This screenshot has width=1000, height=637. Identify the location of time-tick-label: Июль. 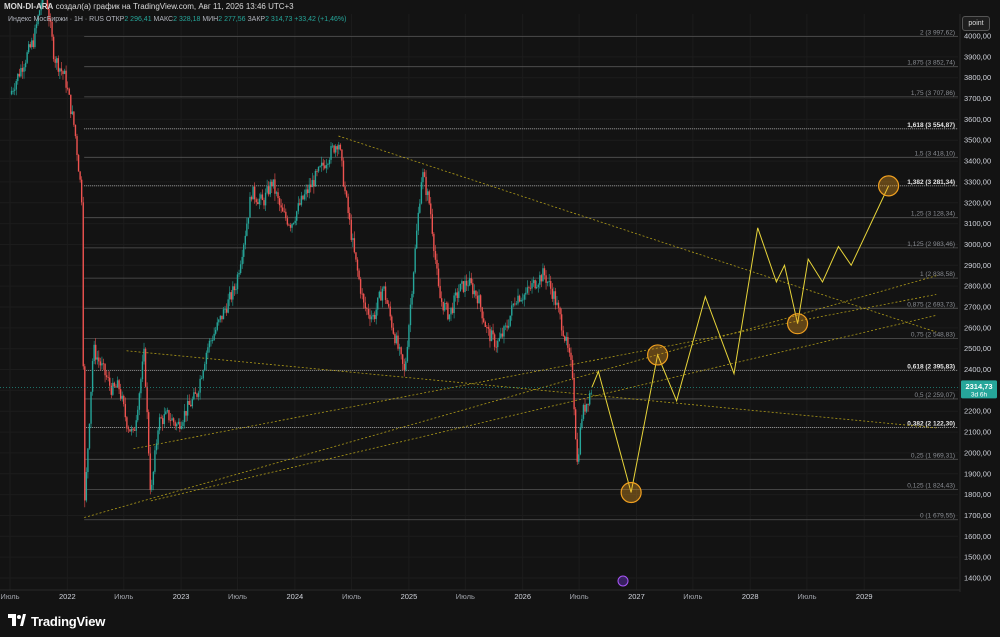
(806, 596).